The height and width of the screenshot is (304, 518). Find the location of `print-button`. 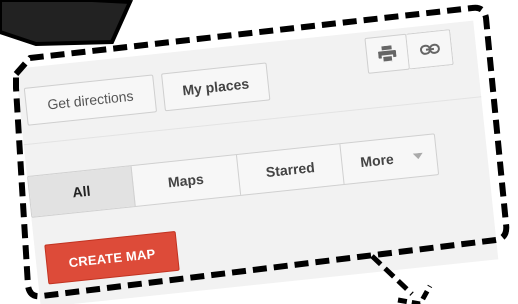

print-button is located at coordinates (387, 53).